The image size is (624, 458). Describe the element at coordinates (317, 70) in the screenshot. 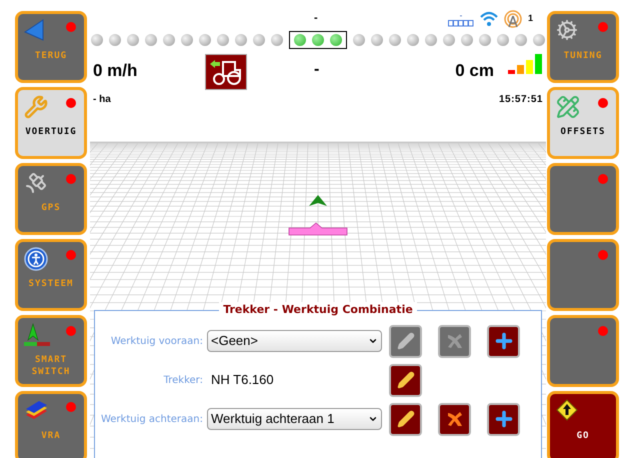

I see `center-value: -` at that location.